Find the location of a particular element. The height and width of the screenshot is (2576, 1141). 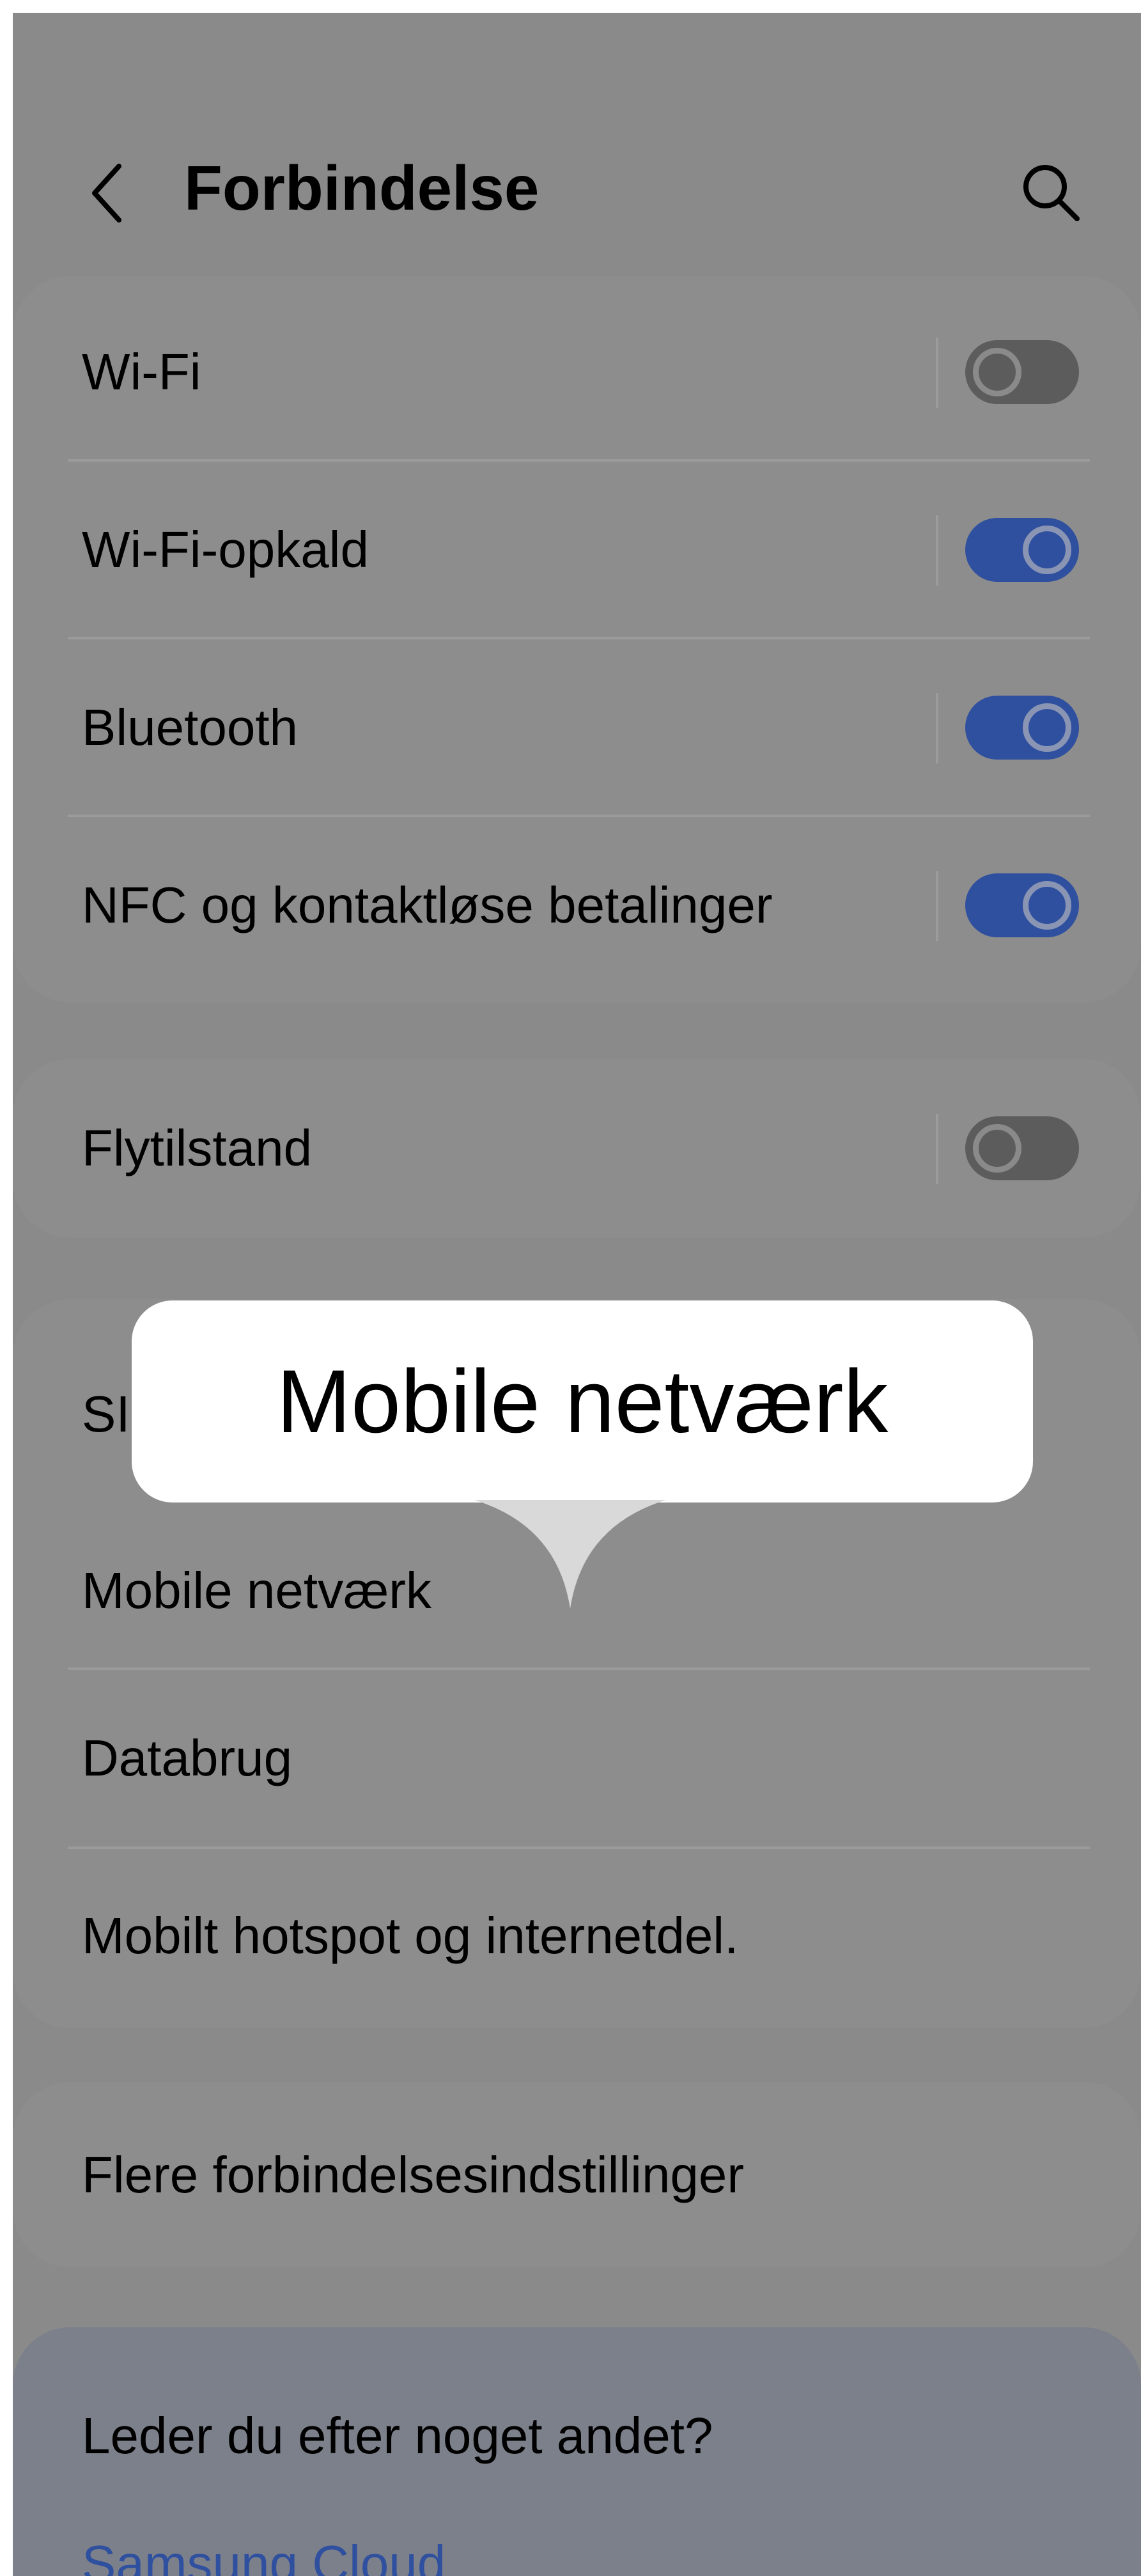

wifi-label: Wi-Fi is located at coordinates (141, 372).